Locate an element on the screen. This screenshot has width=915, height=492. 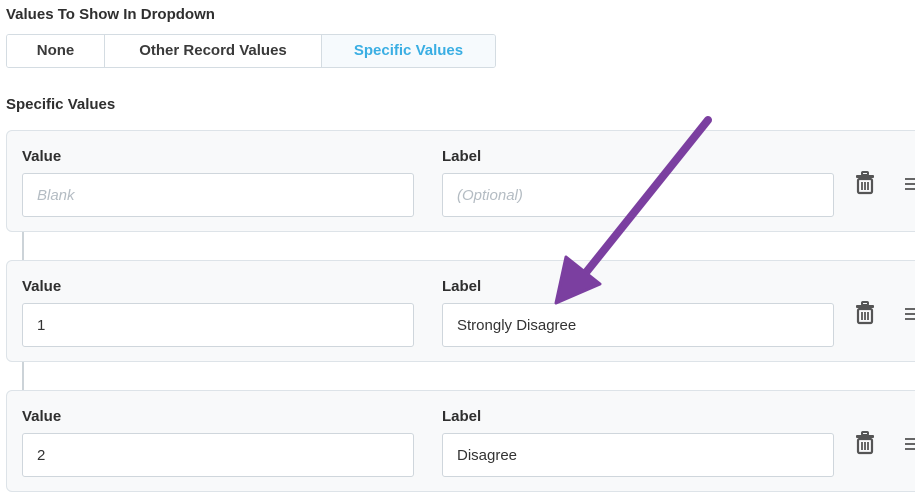
option-none-button: None is located at coordinates (56, 51).